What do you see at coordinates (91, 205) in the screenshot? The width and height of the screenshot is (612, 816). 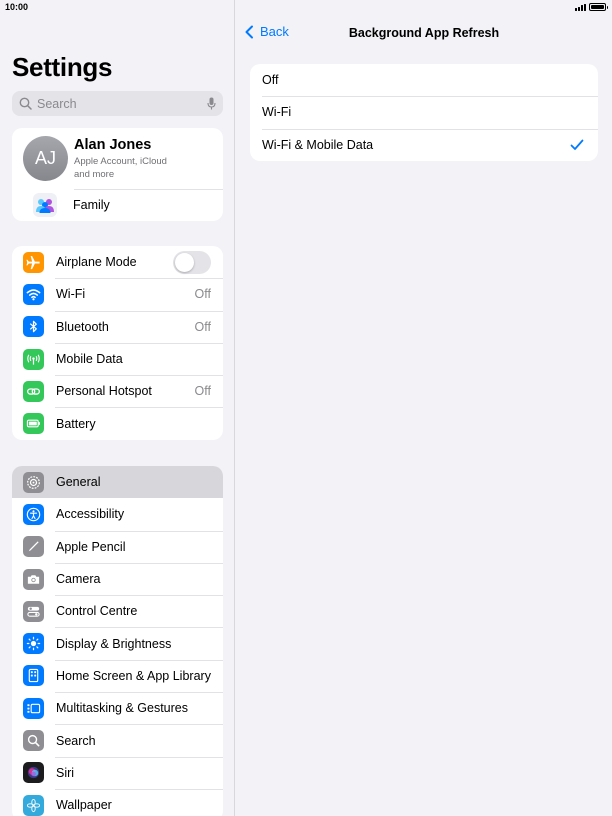 I see `family-label: Family` at bounding box center [91, 205].